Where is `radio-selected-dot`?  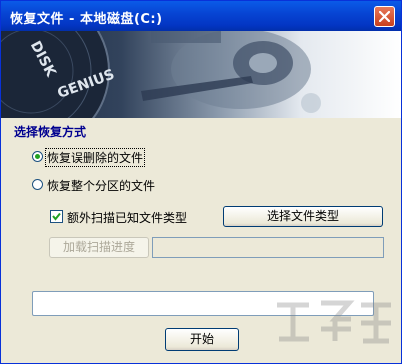
radio-selected-dot is located at coordinates (37, 156).